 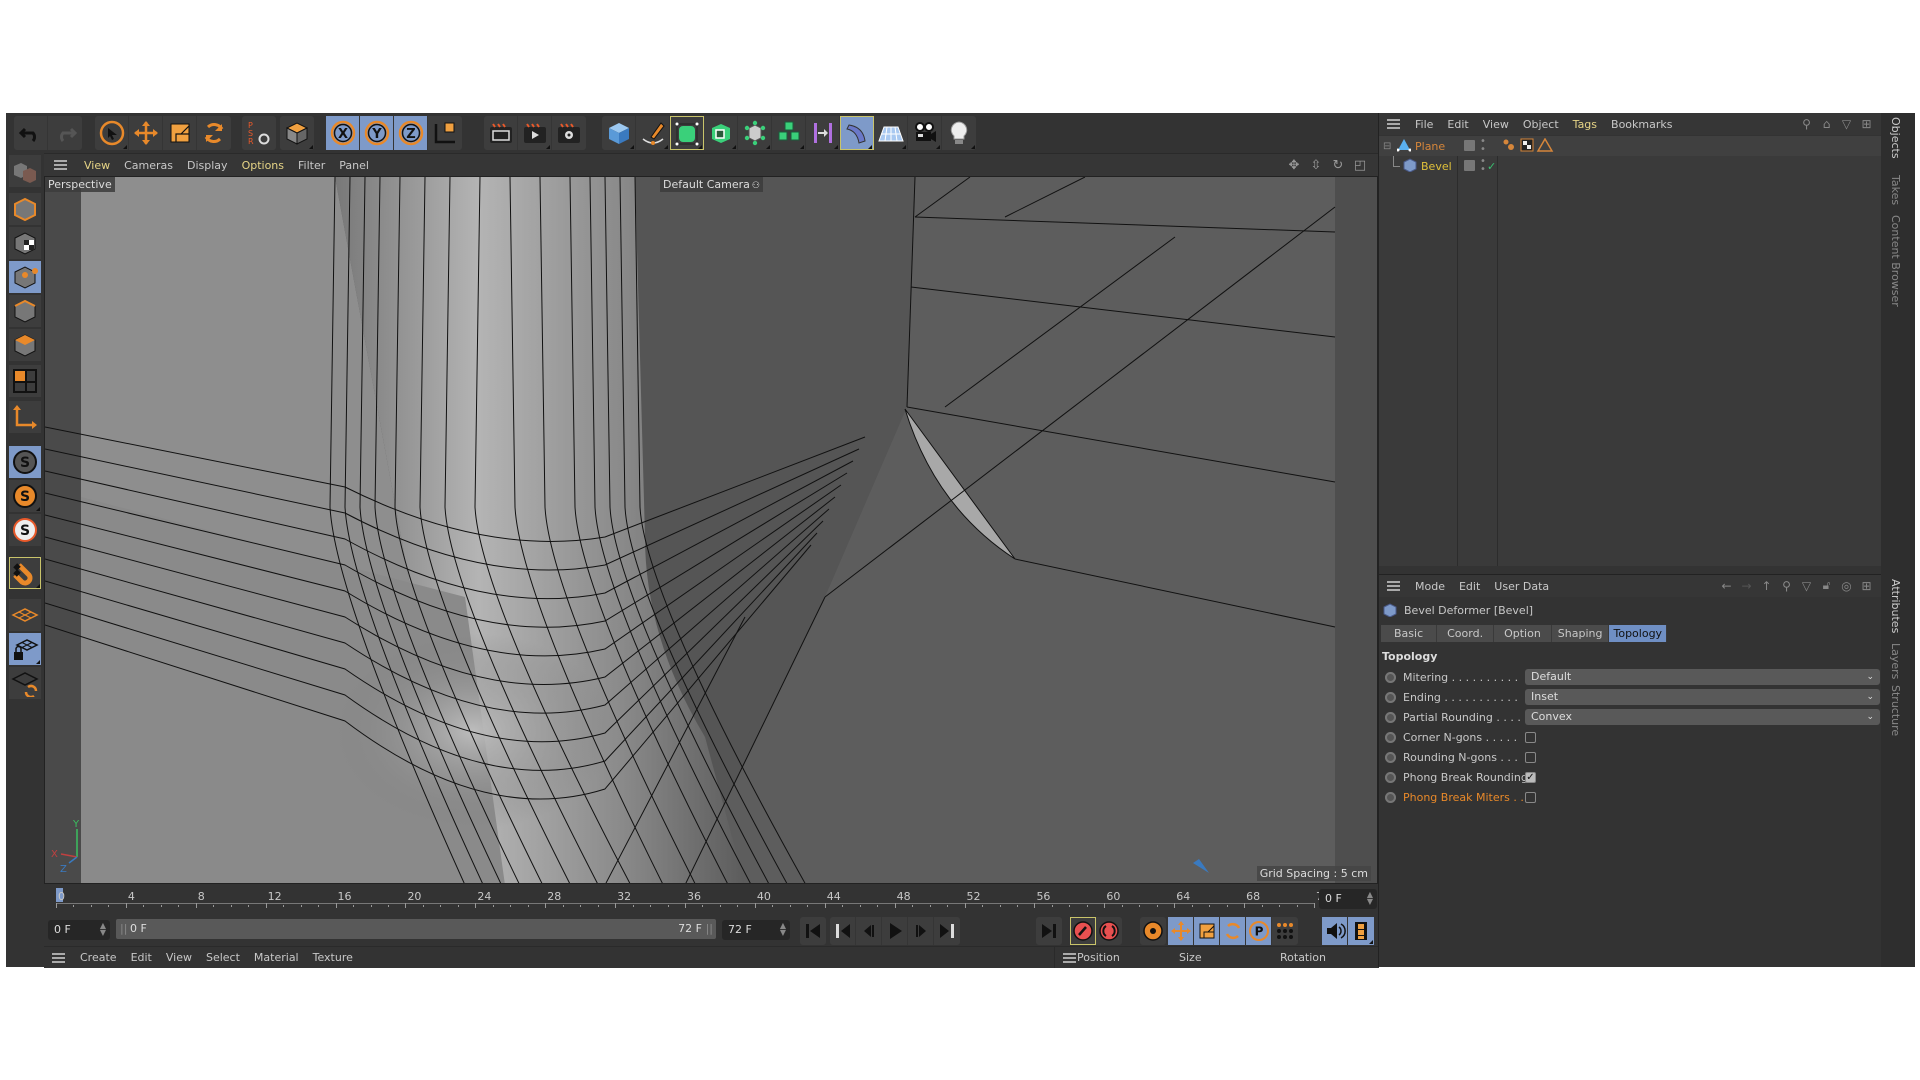 I want to click on prev-frame-button, so click(x=869, y=931).